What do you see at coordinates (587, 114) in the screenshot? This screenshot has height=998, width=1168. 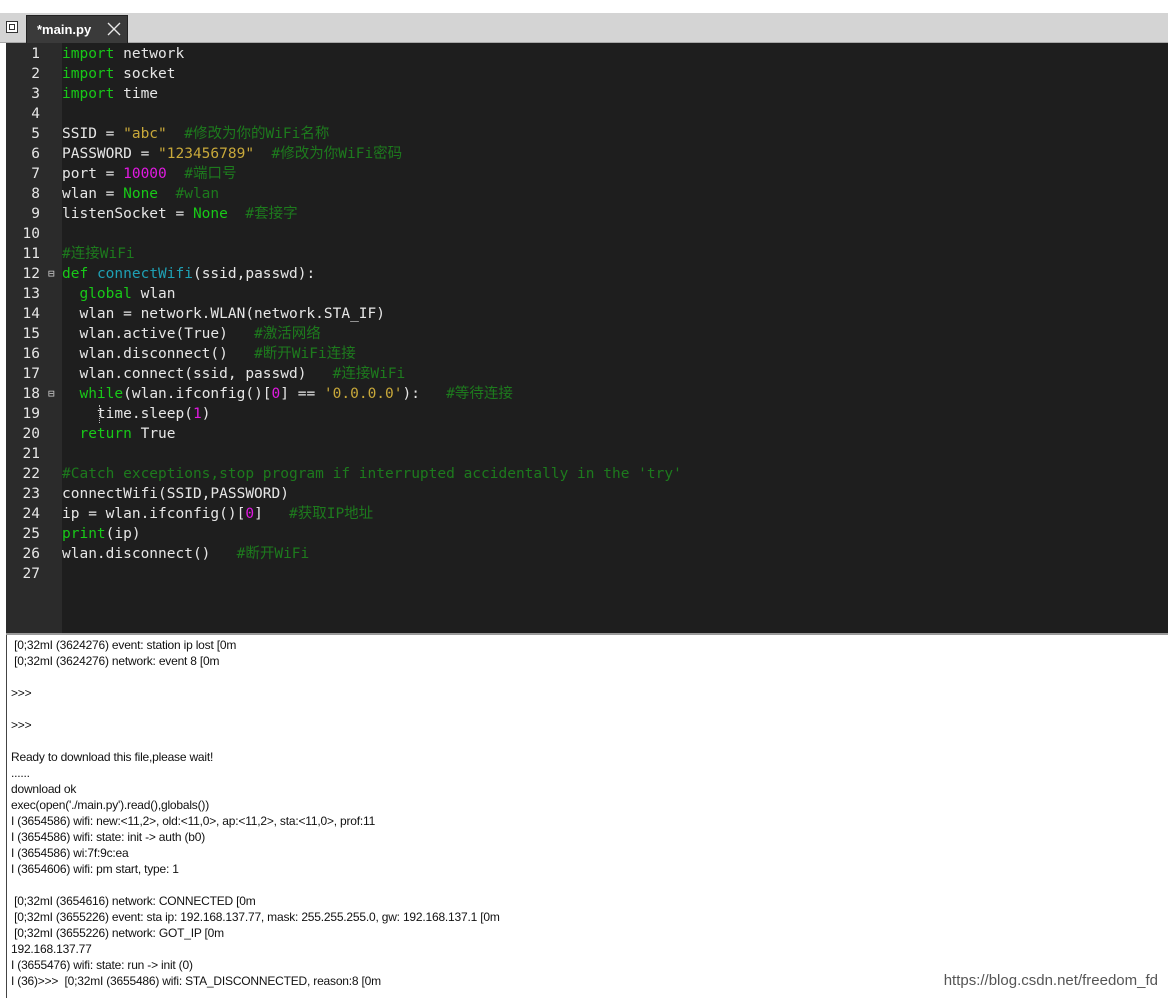 I see `code-line: 4` at bounding box center [587, 114].